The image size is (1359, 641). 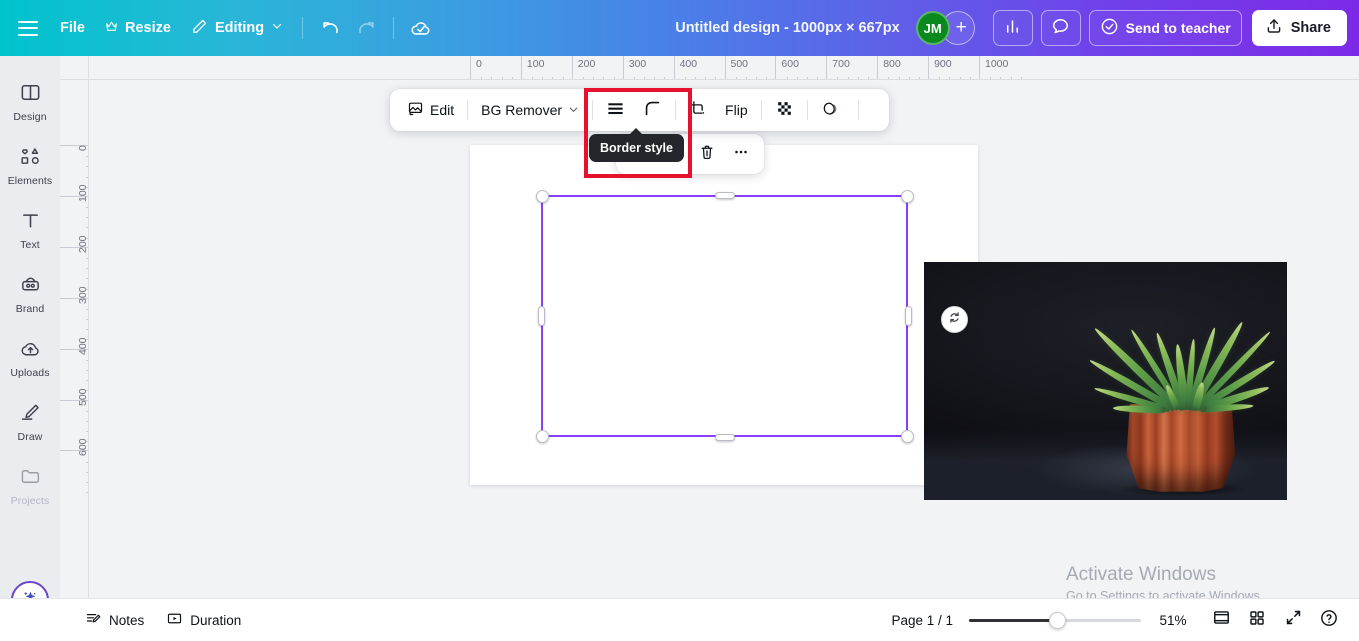 What do you see at coordinates (239, 28) in the screenshot?
I see `editing-label: Editing` at bounding box center [239, 28].